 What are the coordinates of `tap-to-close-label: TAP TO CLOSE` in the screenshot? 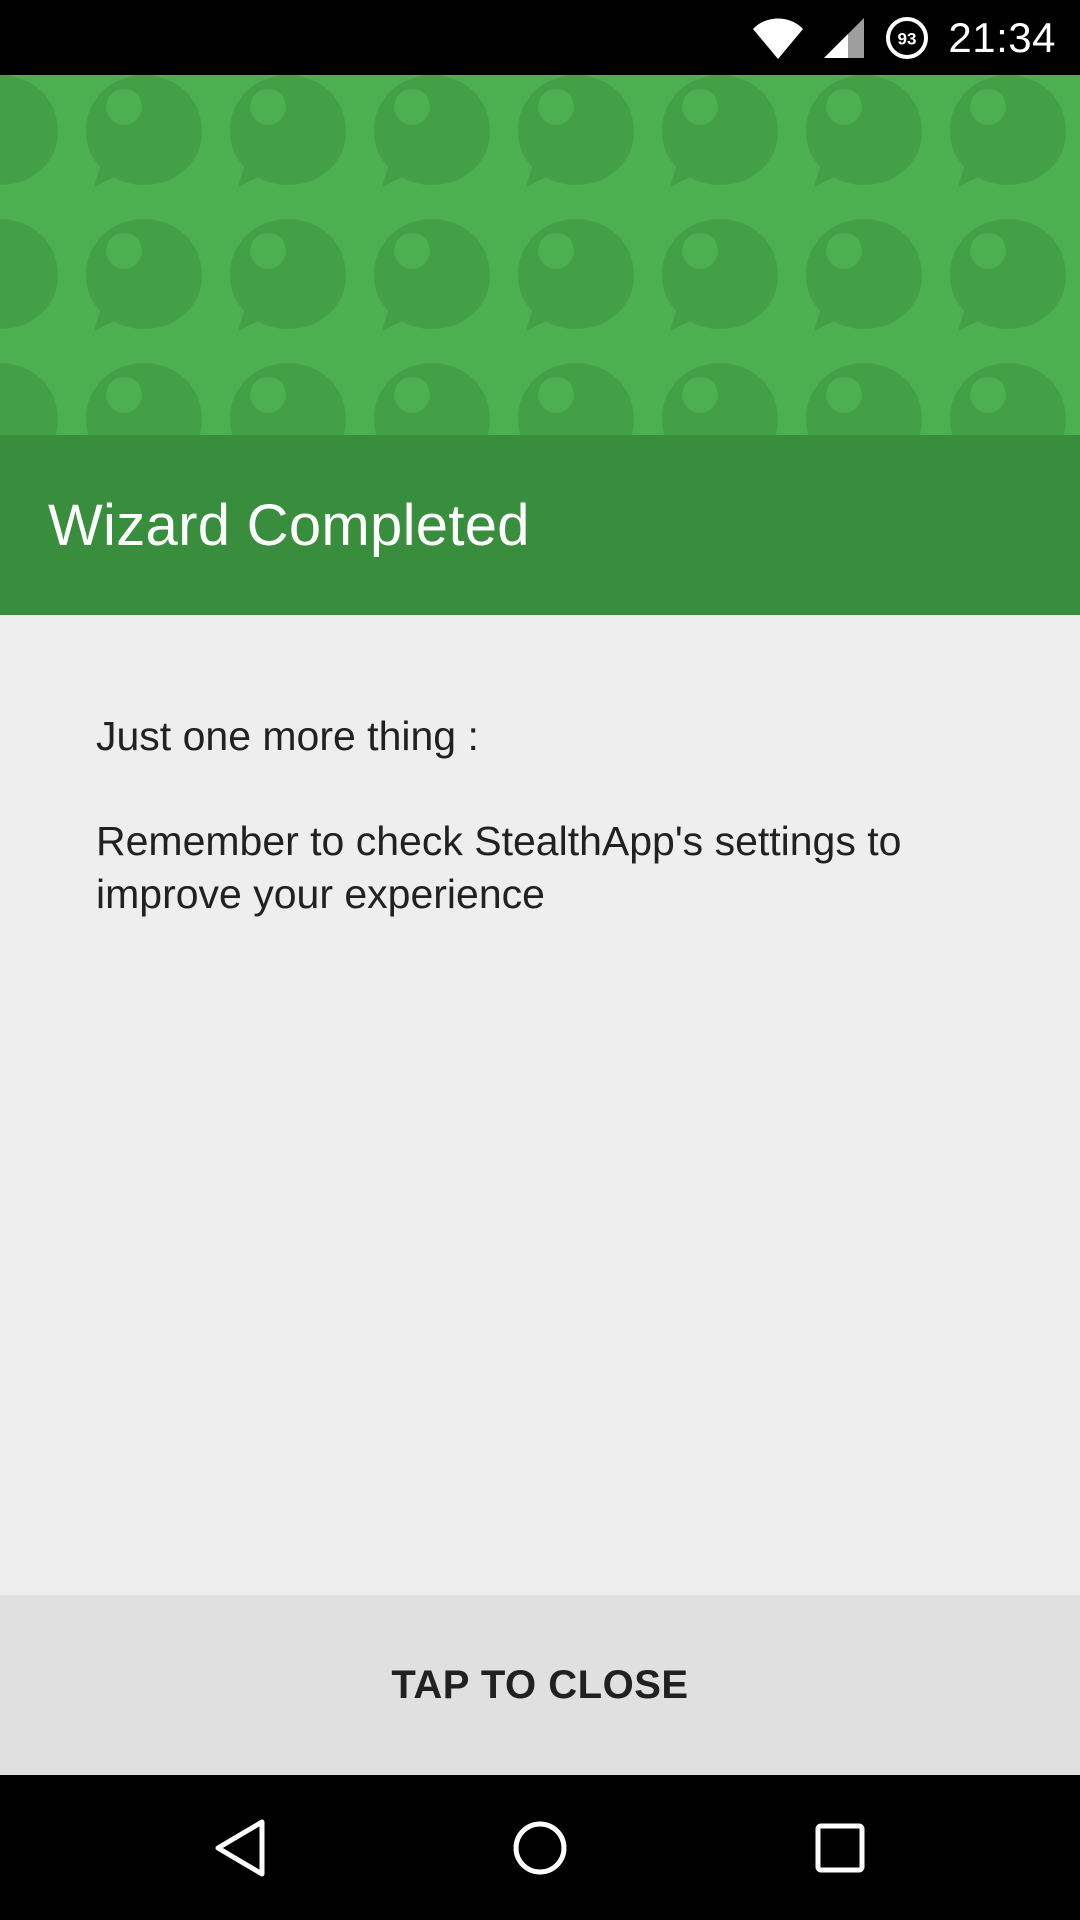 It's located at (540, 1684).